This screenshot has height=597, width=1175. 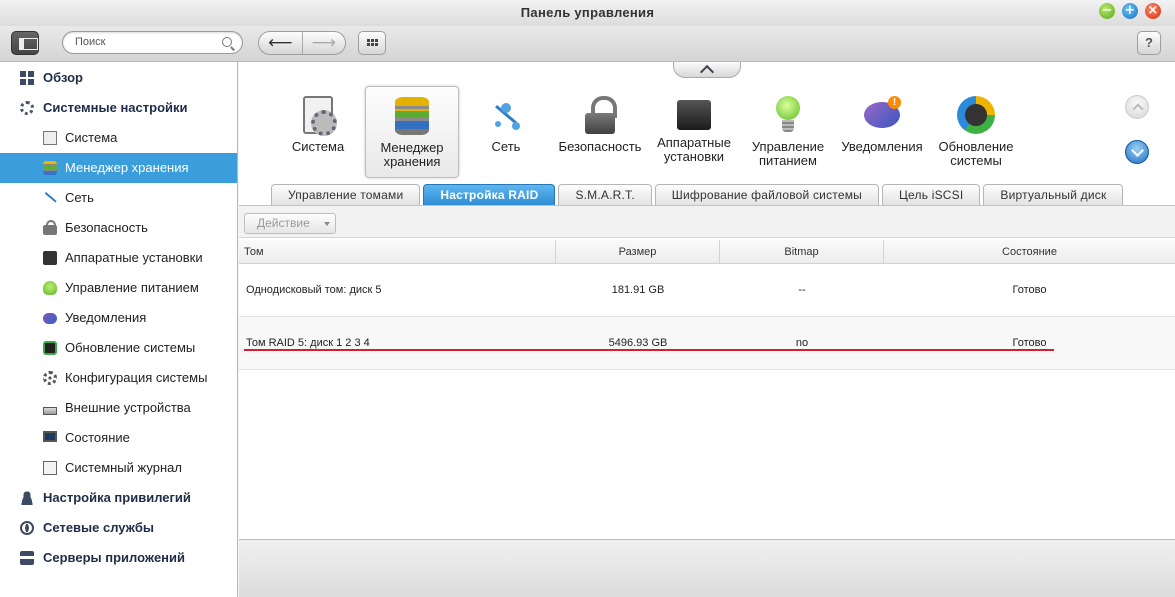 I want to click on gear-icon, so click(x=27, y=108).